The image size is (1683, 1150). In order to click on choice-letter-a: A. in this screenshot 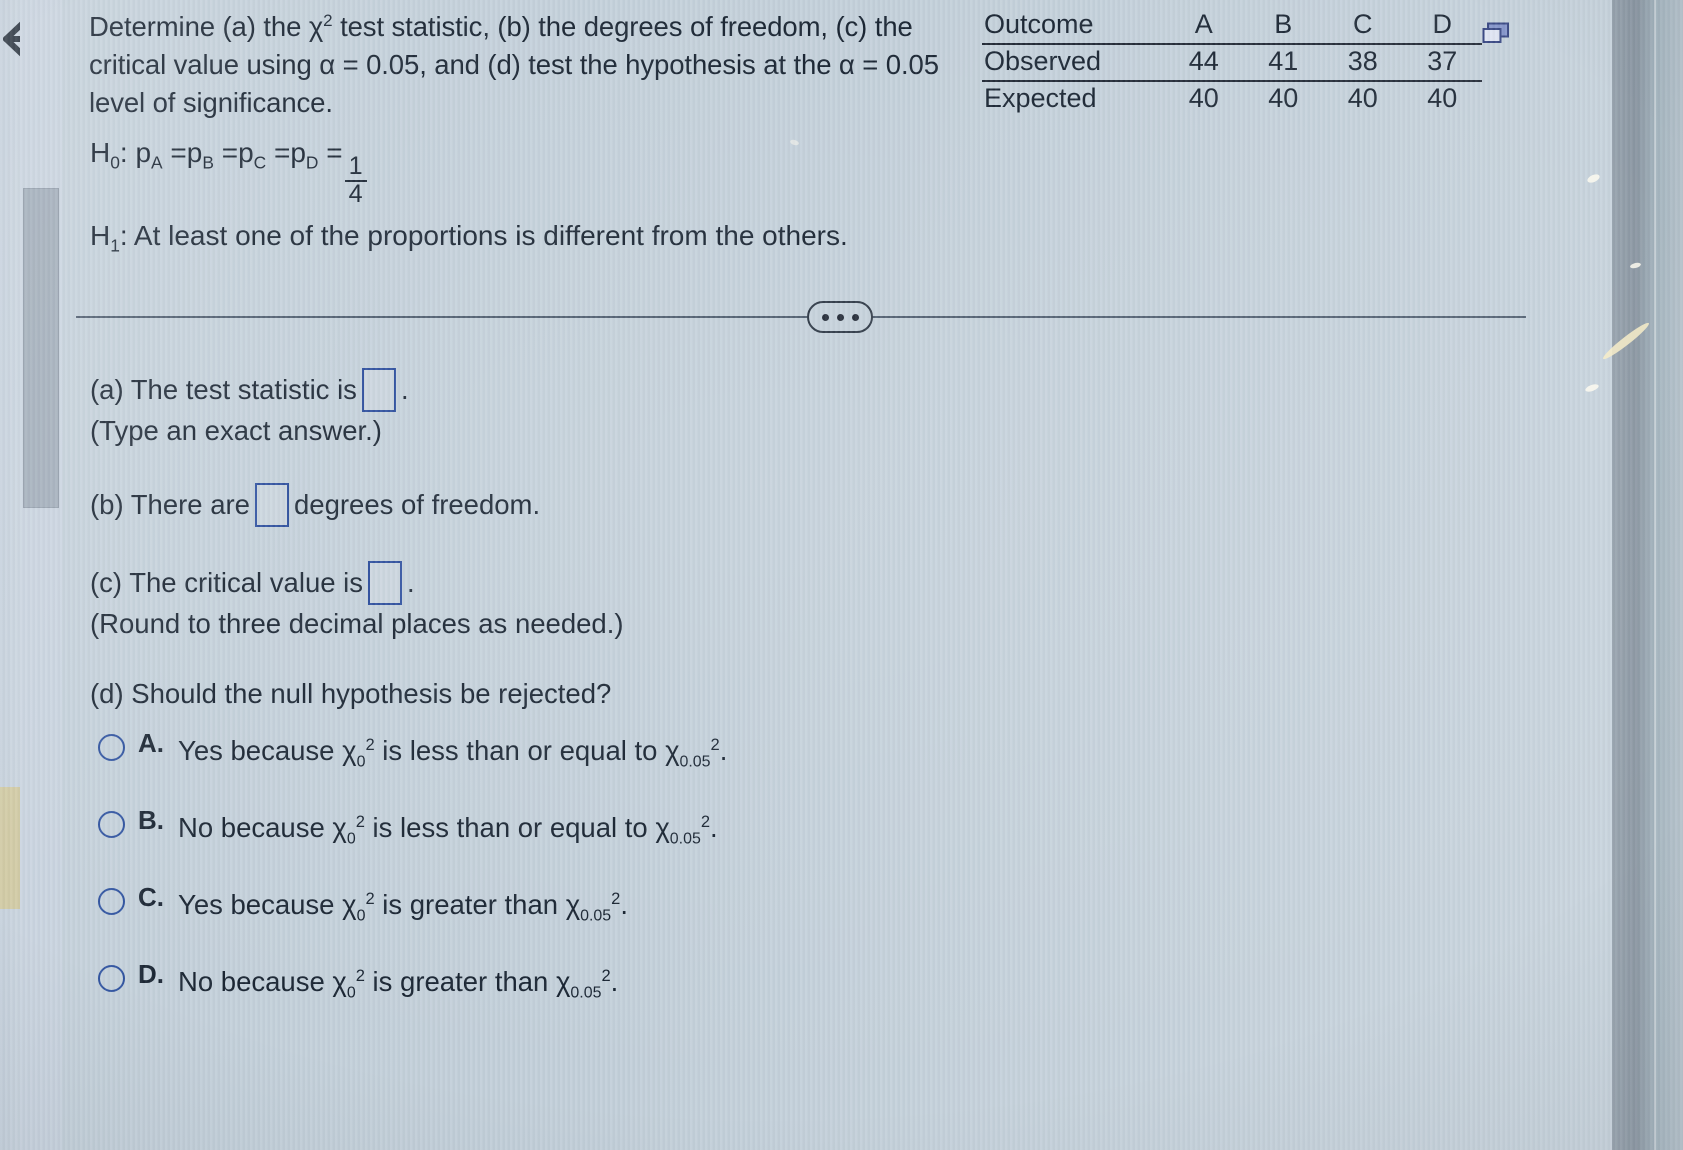, I will do `click(151, 743)`.